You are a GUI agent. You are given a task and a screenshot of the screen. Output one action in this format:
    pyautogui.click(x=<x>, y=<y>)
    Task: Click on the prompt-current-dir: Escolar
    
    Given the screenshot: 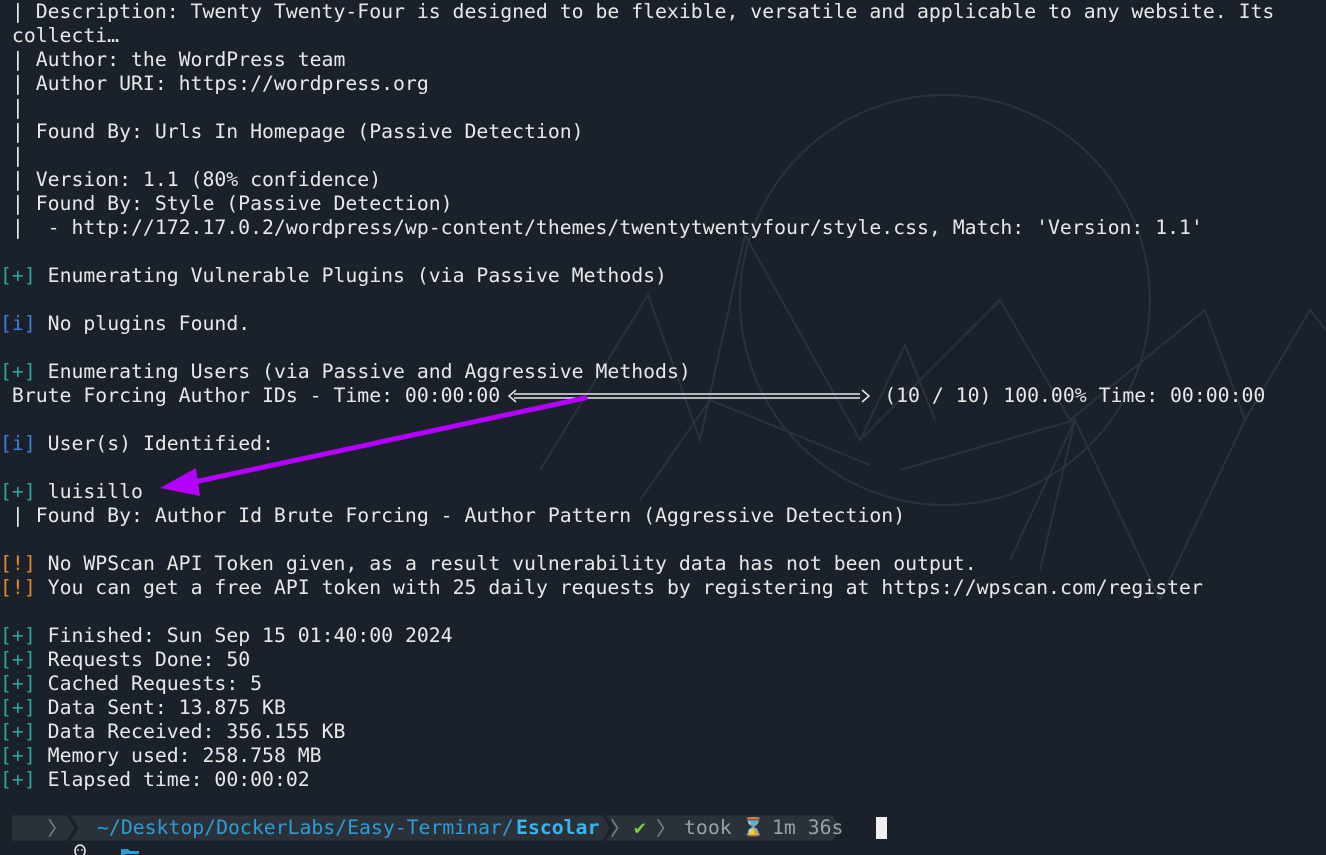 What is the action you would take?
    pyautogui.click(x=558, y=827)
    